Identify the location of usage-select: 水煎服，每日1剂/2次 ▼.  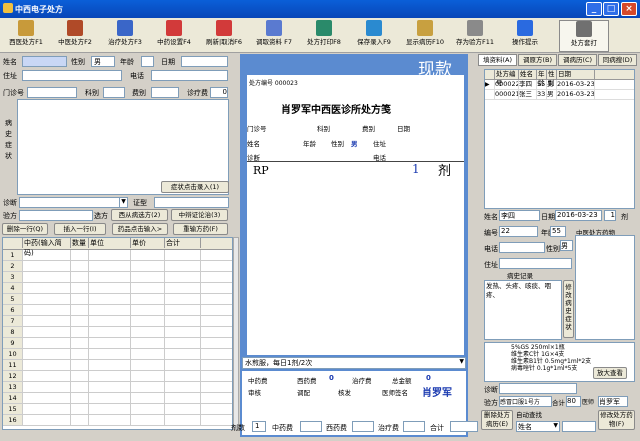
(354, 363).